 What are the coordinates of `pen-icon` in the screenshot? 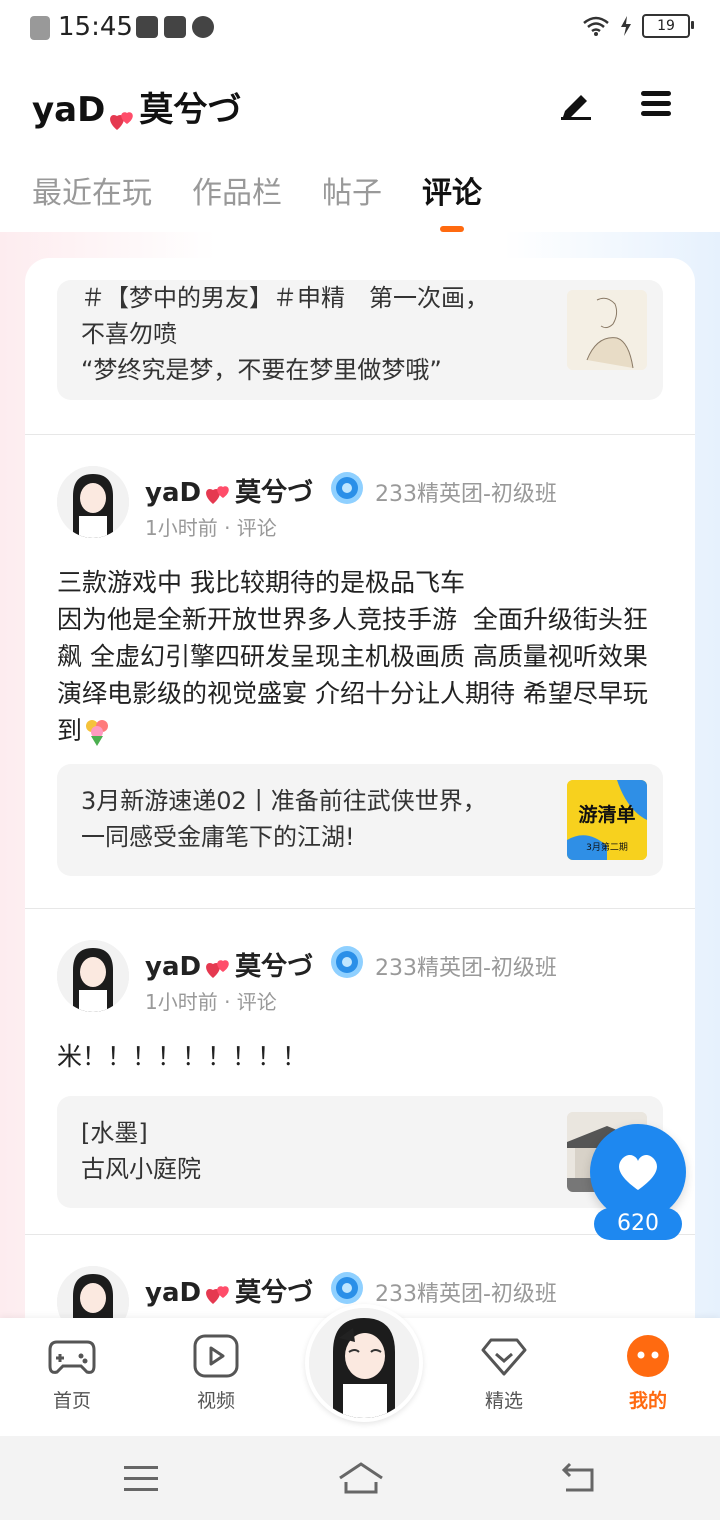 It's located at (576, 107).